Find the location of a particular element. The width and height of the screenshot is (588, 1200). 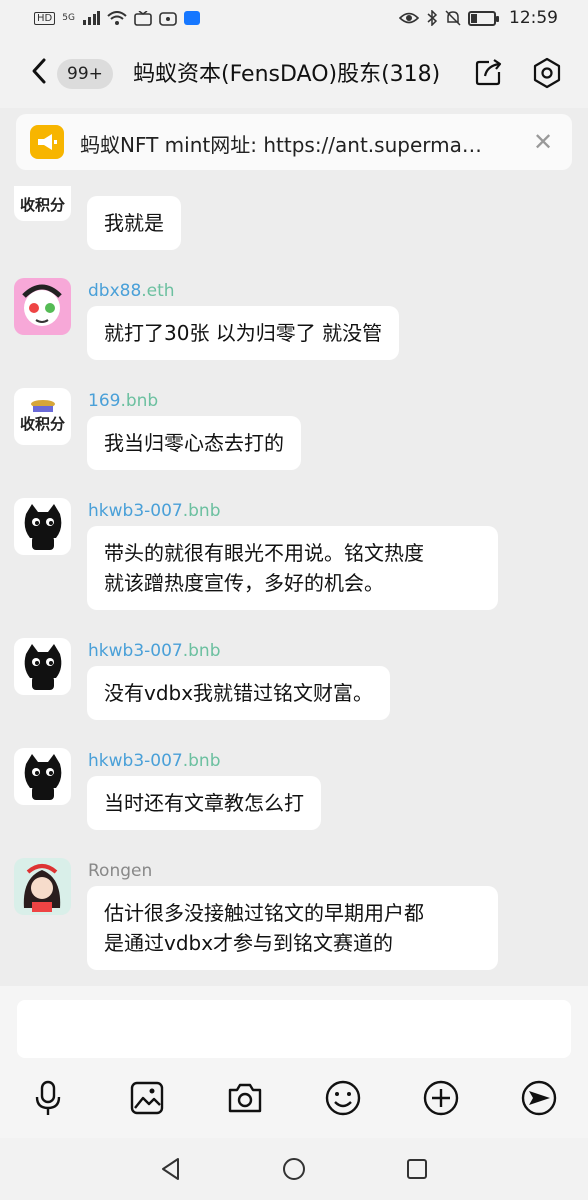

clock: 12:59 is located at coordinates (533, 18).